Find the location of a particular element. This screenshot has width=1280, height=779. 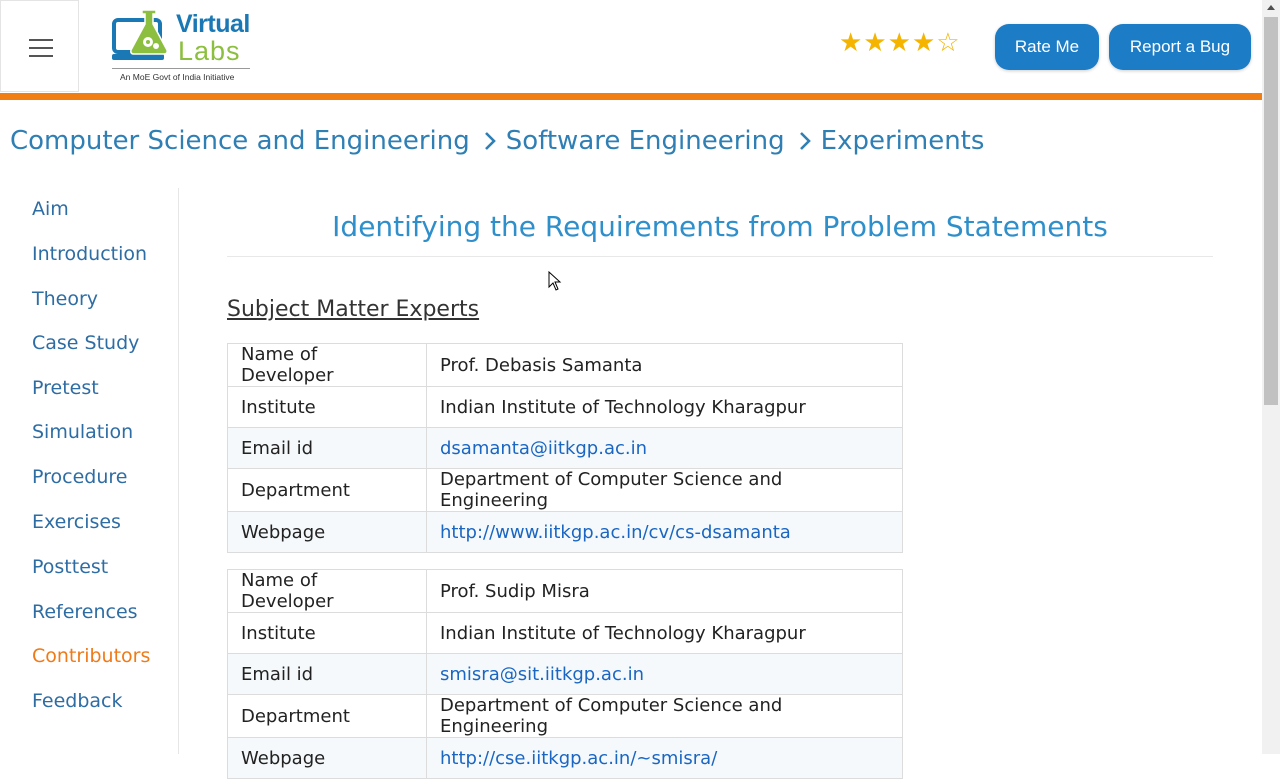

table-row: Webpage http://cse.iitkgp.ac.in/~smisra/ is located at coordinates (565, 758).